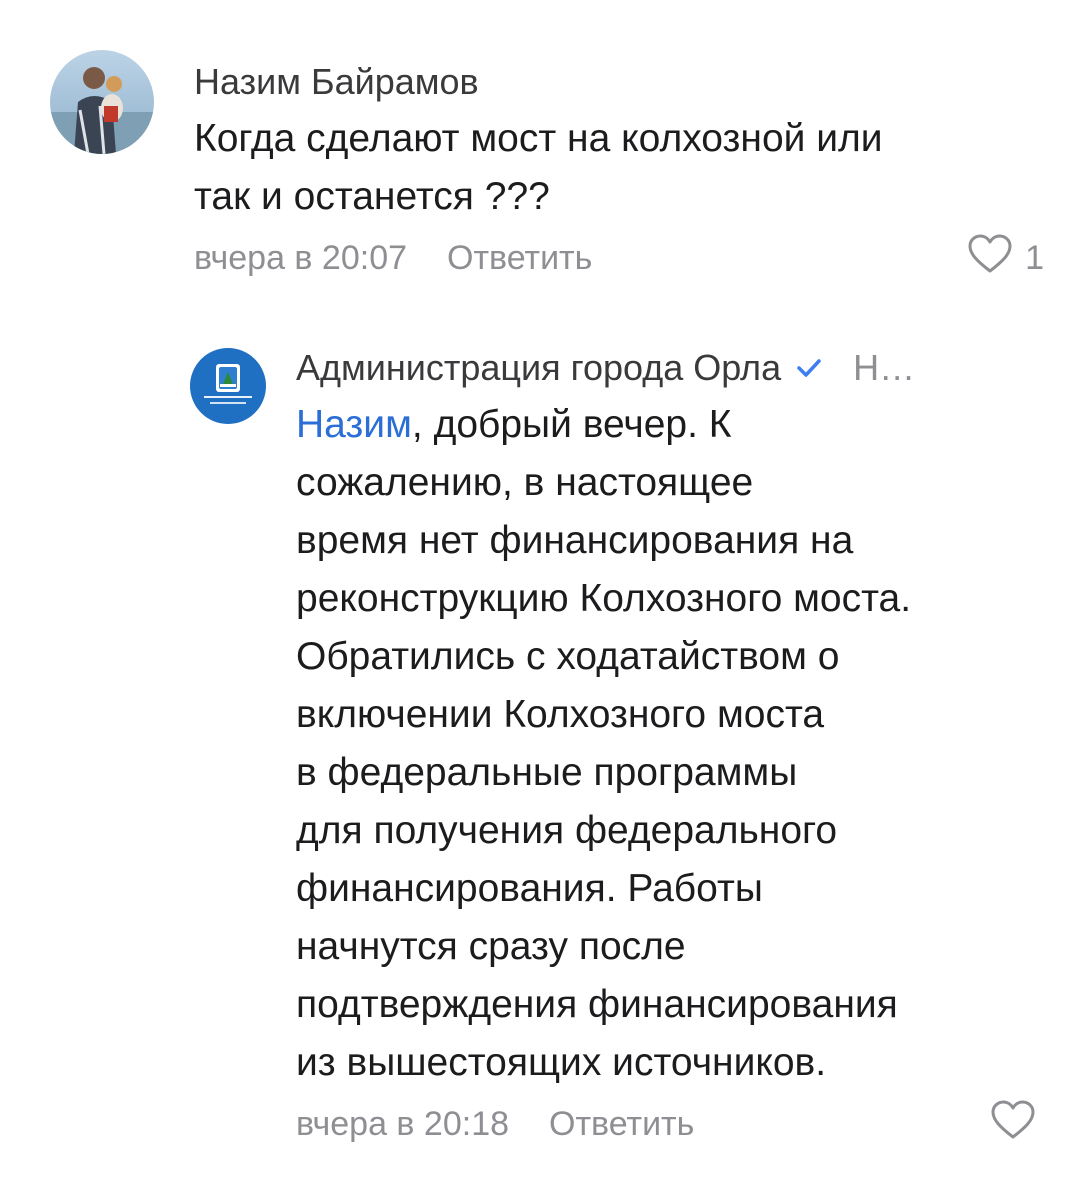 The width and height of the screenshot is (1080, 1193). Describe the element at coordinates (529, 888) in the screenshot. I see `text-line: финансирования. Работы` at that location.